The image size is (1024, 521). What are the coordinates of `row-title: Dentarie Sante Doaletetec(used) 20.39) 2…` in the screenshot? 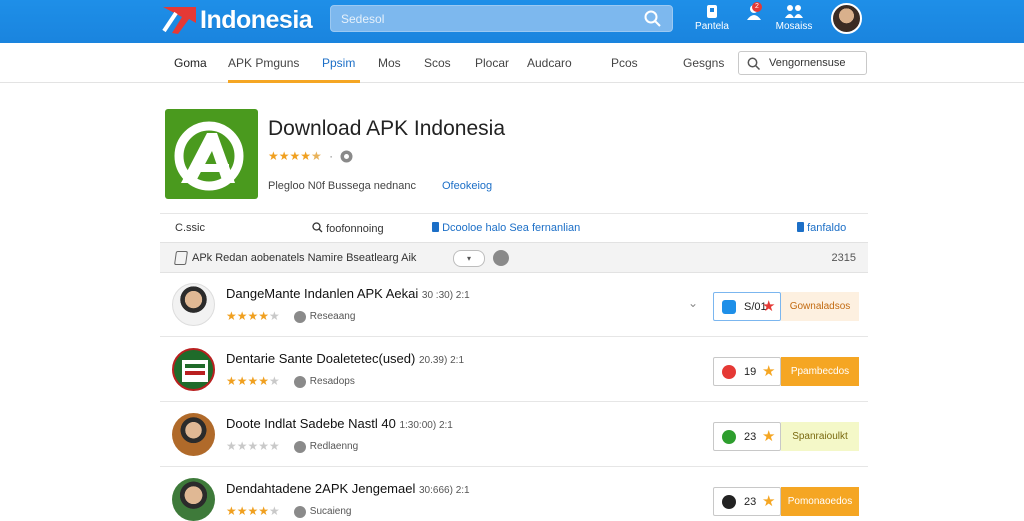 It's located at (345, 358).